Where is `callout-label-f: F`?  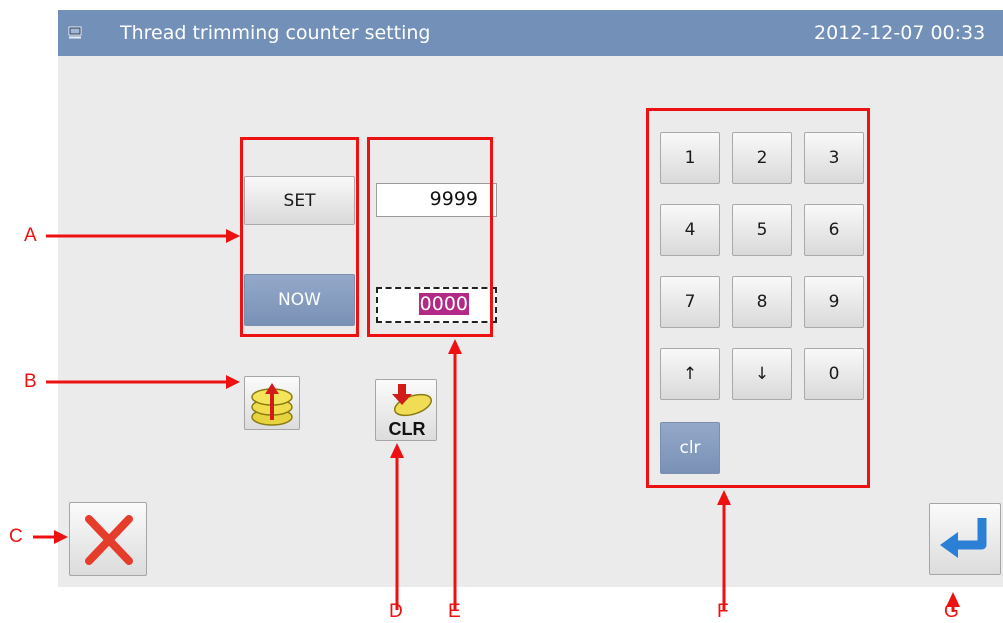 callout-label-f: F is located at coordinates (723, 611).